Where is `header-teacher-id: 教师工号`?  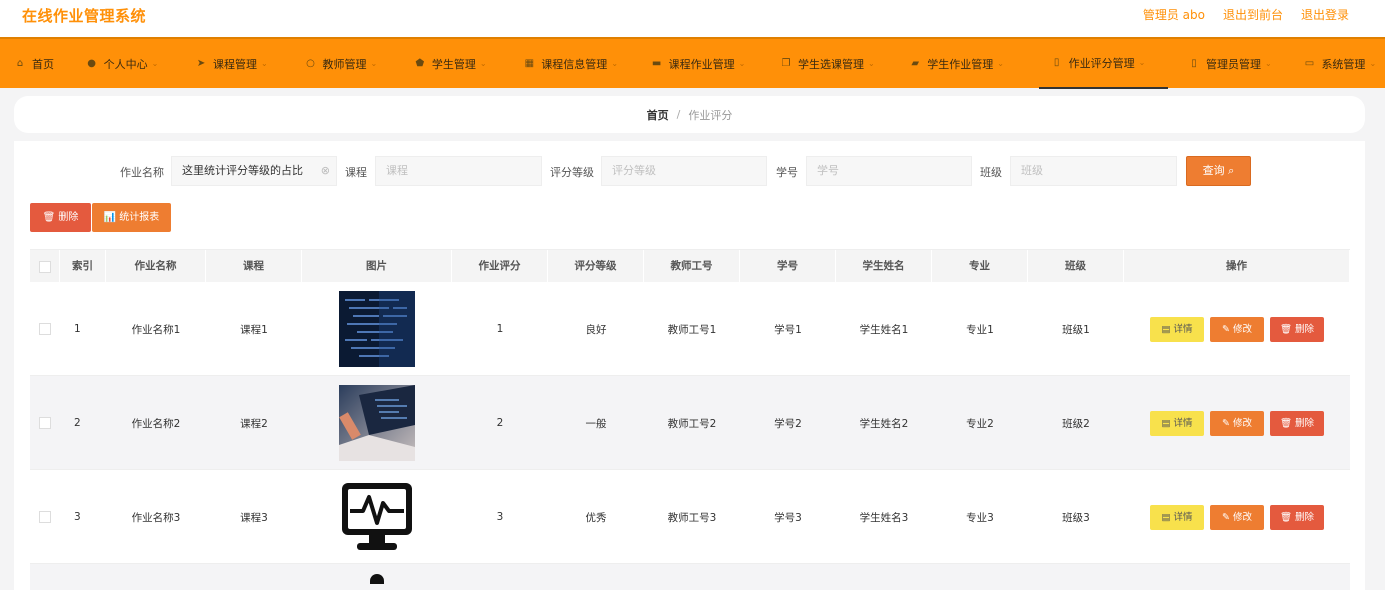 header-teacher-id: 教师工号 is located at coordinates (692, 266).